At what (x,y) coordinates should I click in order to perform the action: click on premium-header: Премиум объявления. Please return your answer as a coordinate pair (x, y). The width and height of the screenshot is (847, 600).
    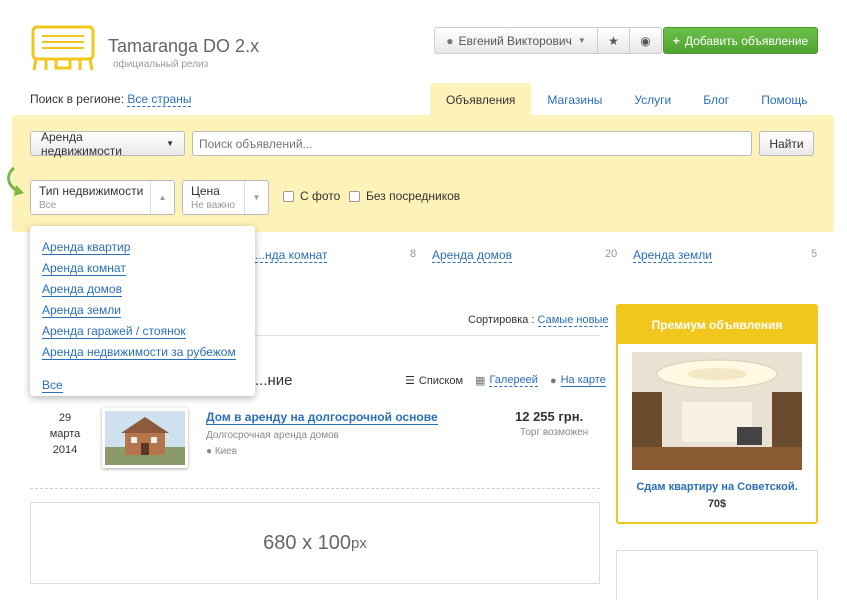
    Looking at the image, I should click on (717, 325).